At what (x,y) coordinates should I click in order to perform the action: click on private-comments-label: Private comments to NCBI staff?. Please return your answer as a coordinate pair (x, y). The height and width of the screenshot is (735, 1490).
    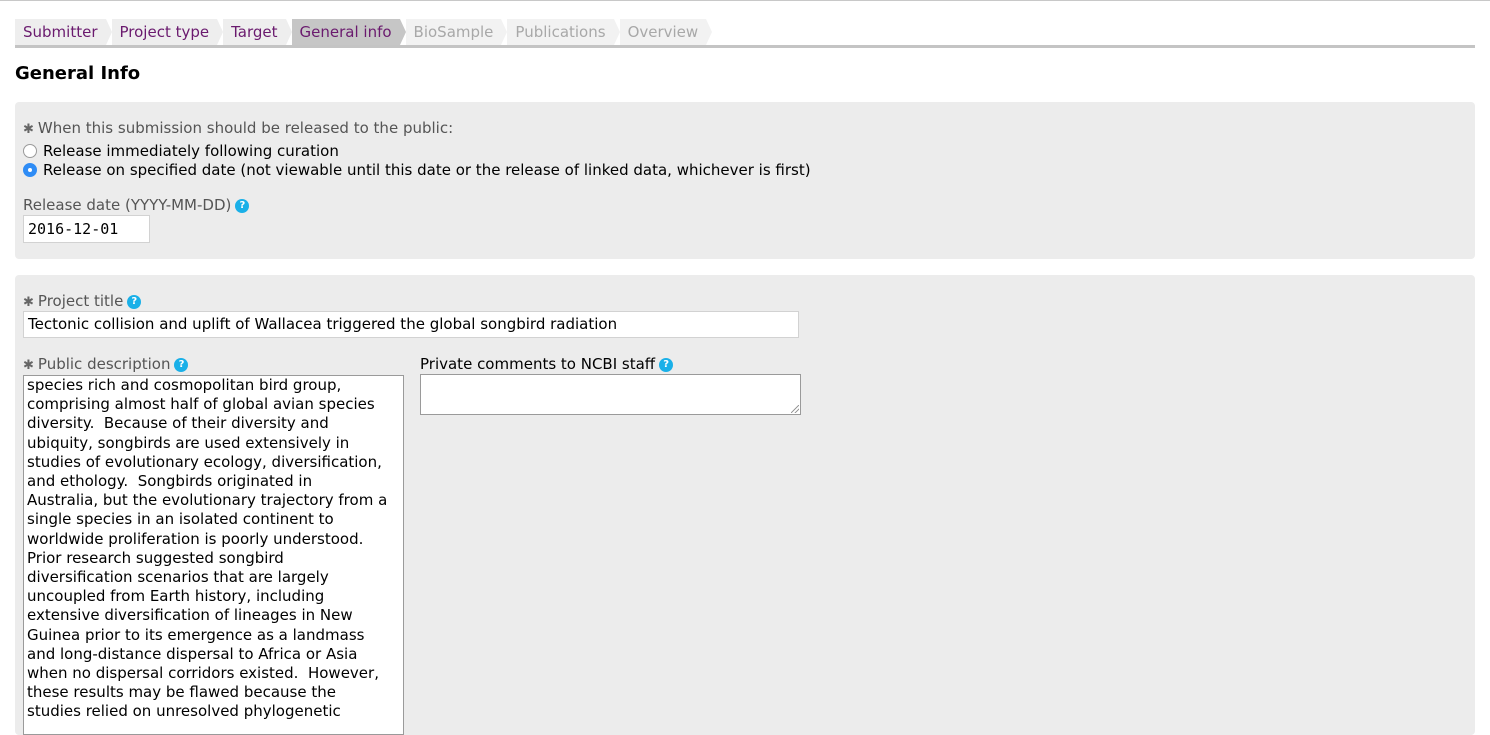
    Looking at the image, I should click on (547, 364).